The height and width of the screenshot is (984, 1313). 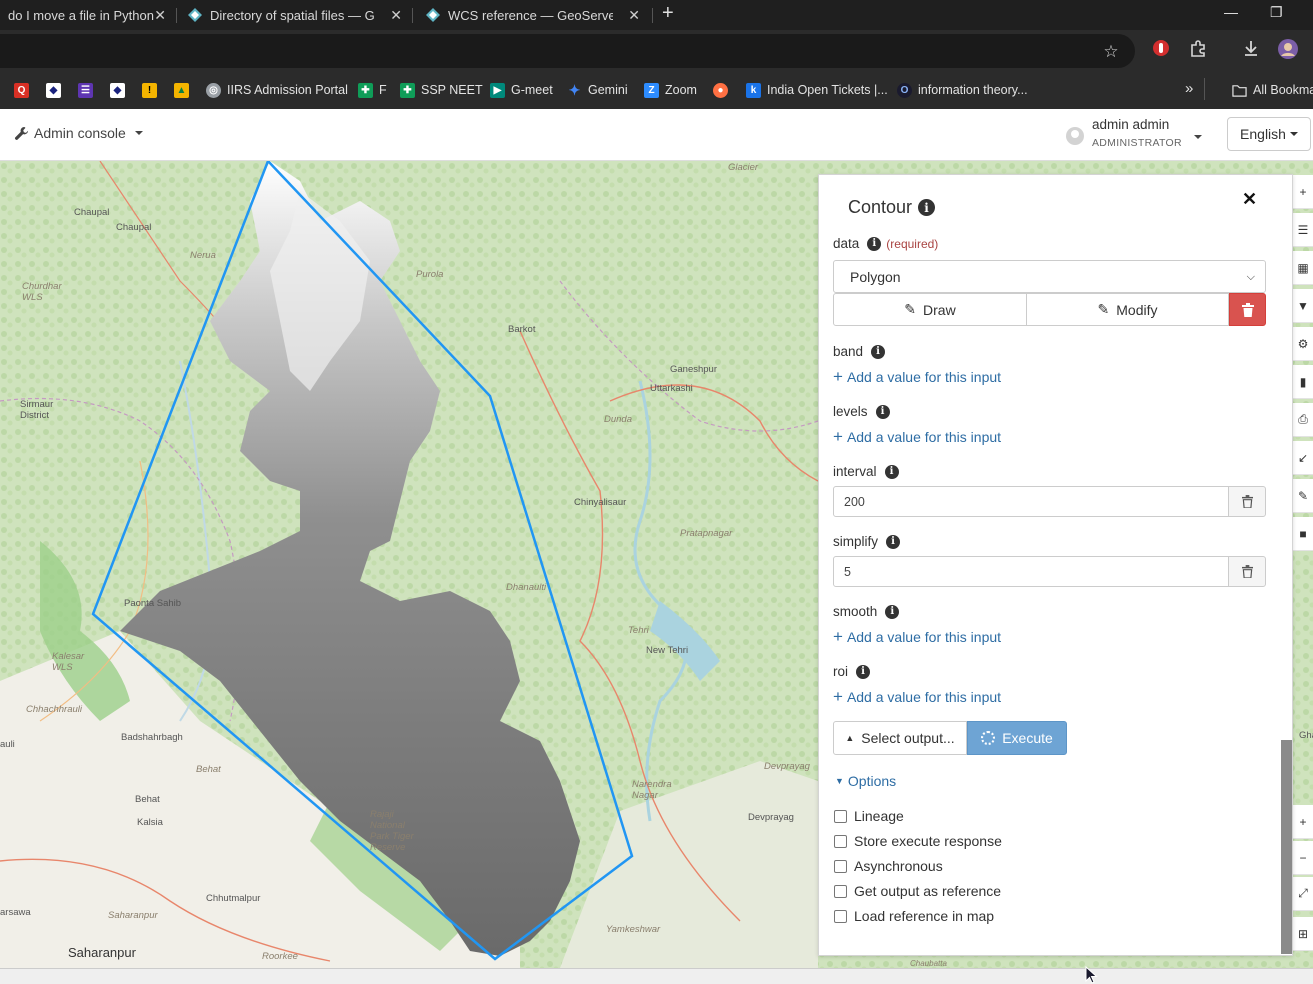 What do you see at coordinates (1303, 230) in the screenshot?
I see `layers-icon: ☰` at bounding box center [1303, 230].